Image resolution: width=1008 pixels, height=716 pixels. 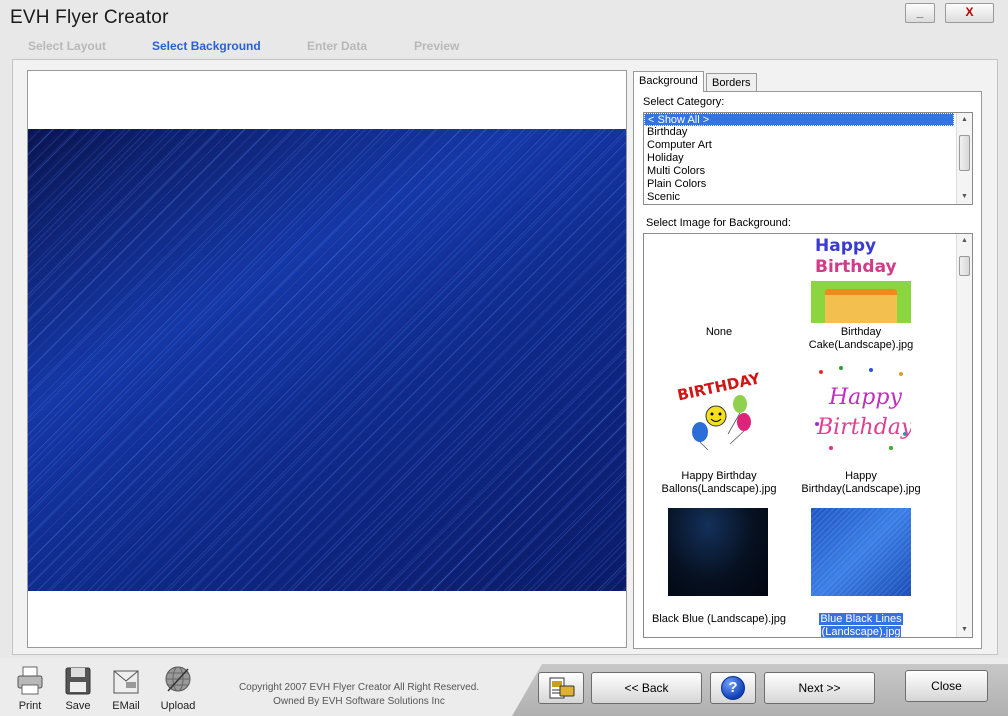 What do you see at coordinates (30, 706) in the screenshot?
I see `print-label: Print` at bounding box center [30, 706].